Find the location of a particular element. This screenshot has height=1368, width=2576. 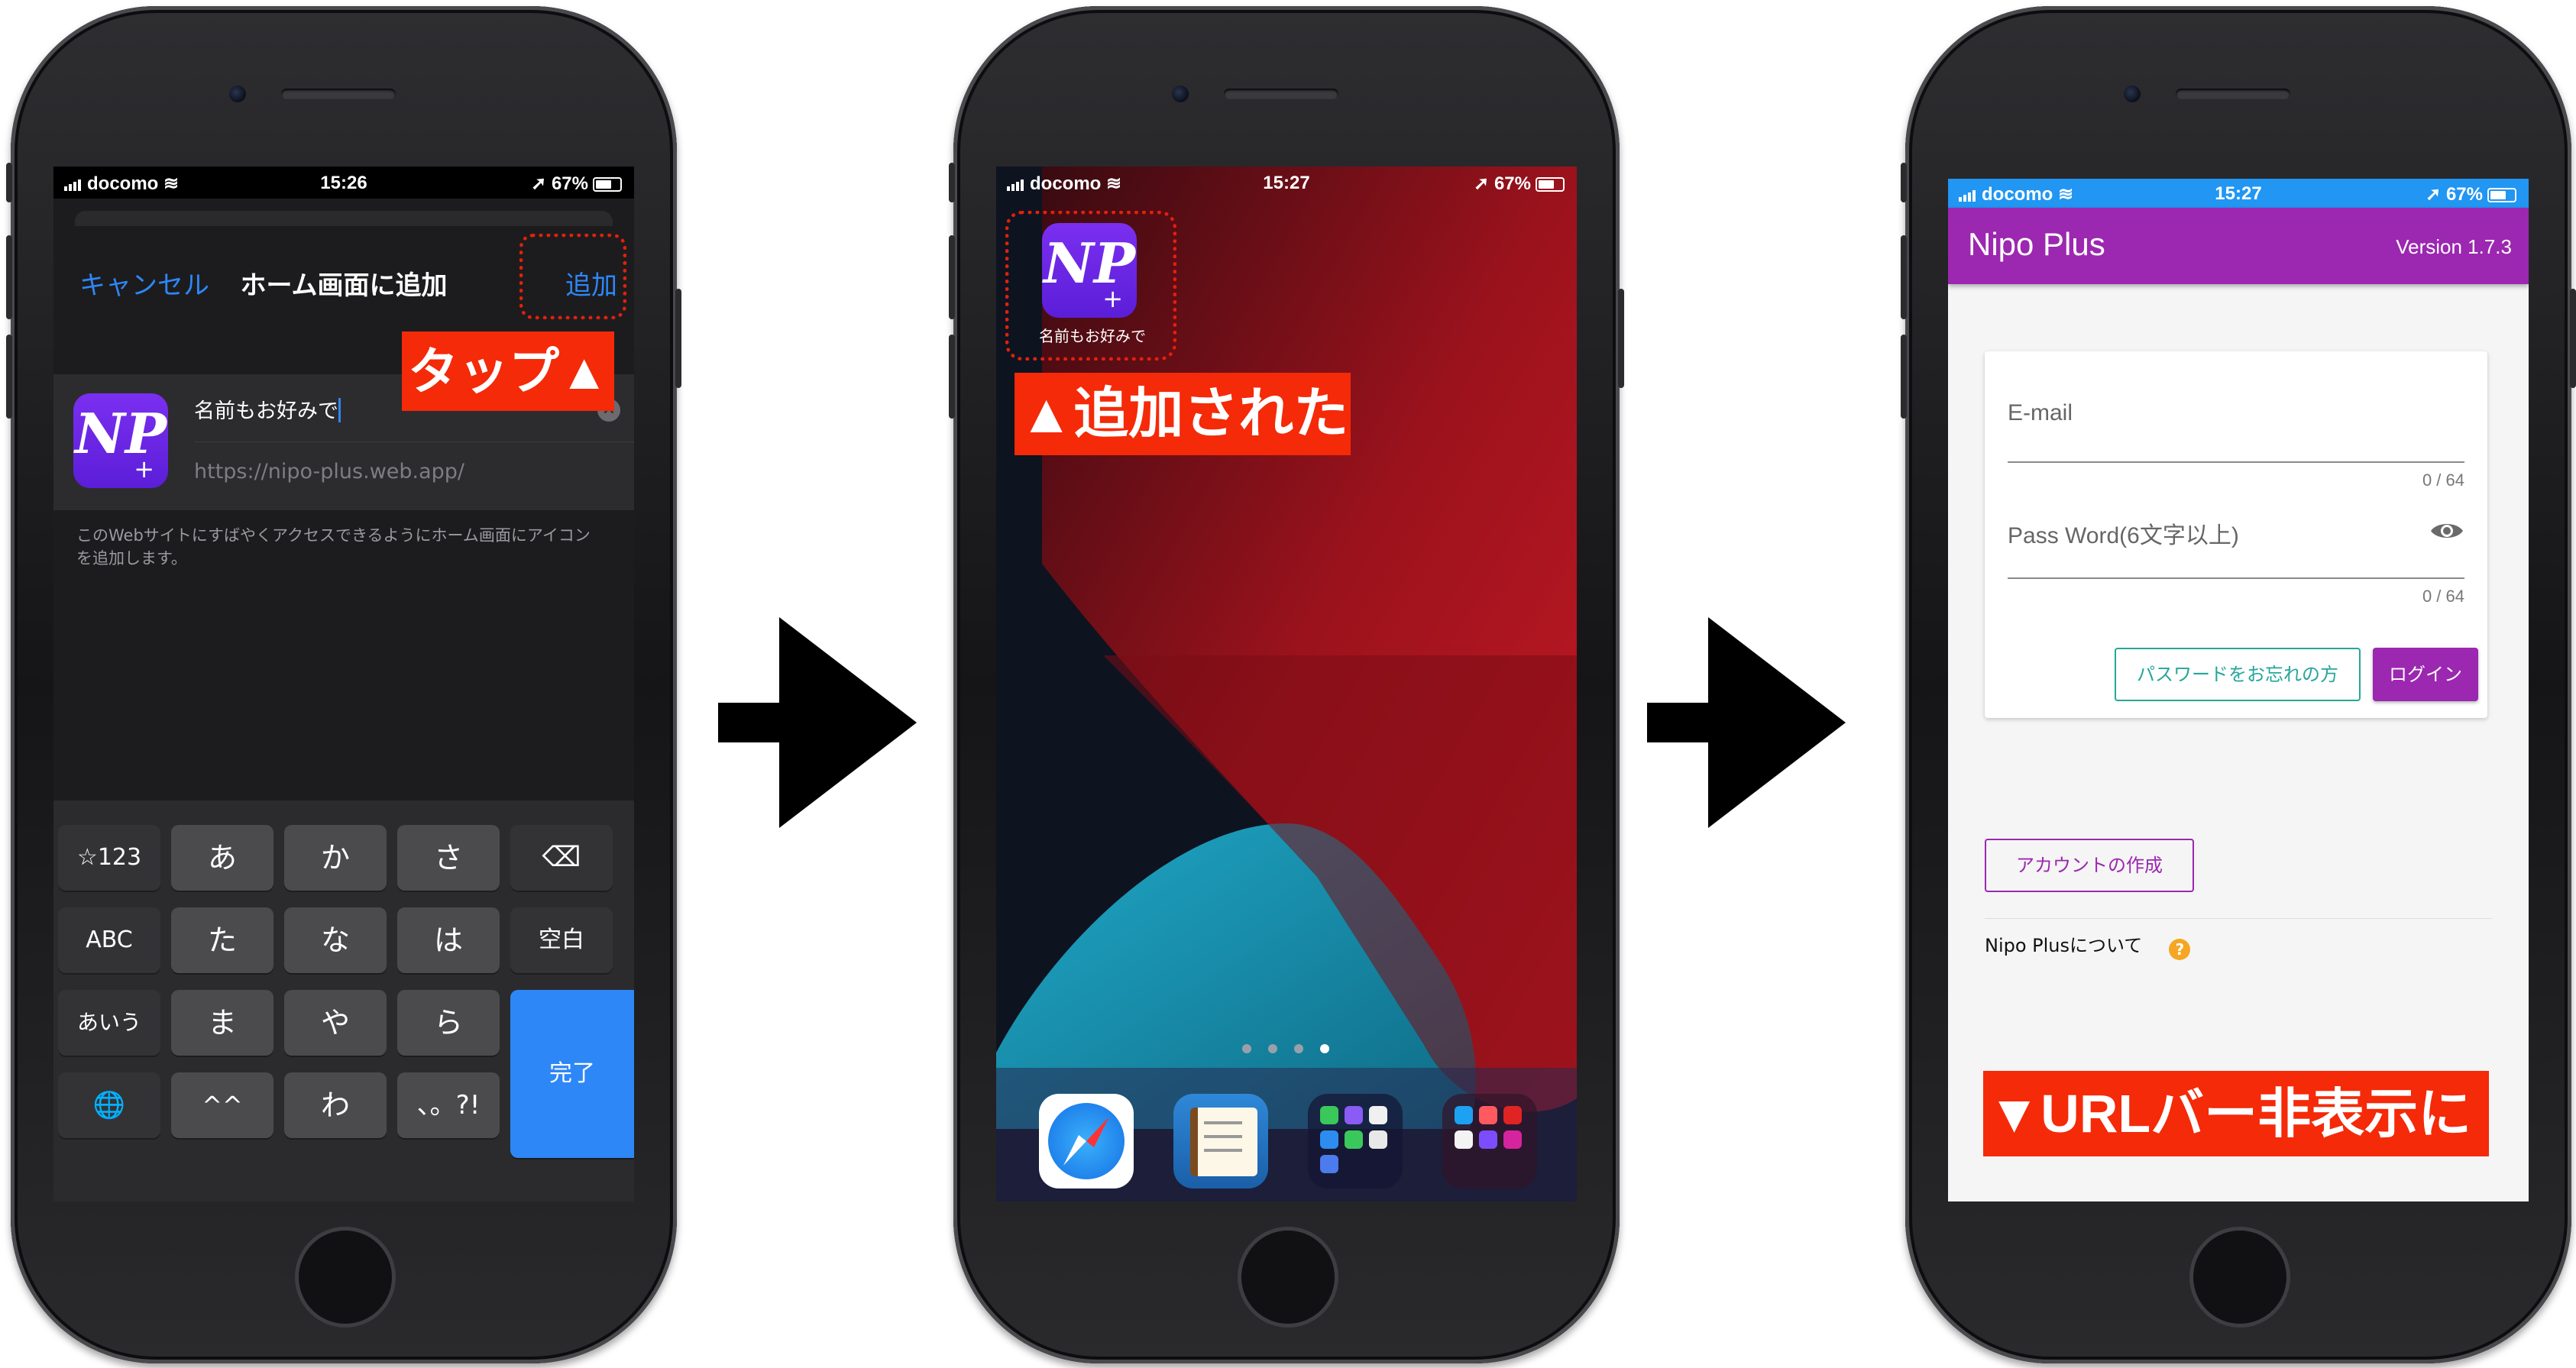

key-numbers: ☆123 is located at coordinates (109, 858).